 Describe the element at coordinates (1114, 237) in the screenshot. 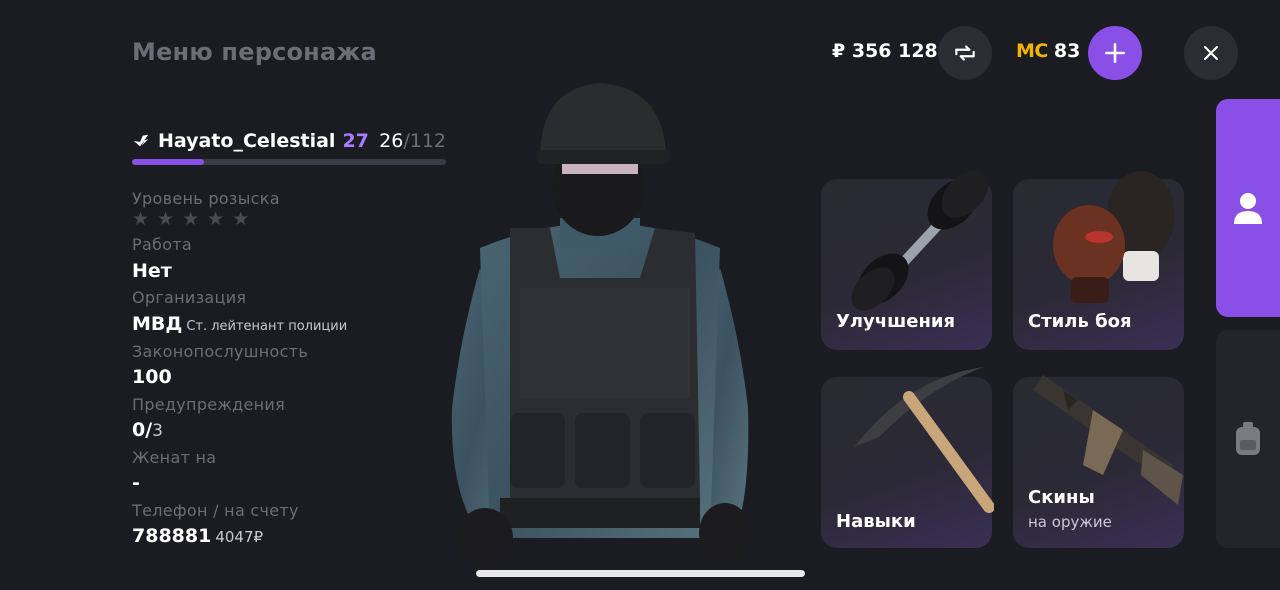

I see `boxing-gloves-icon` at that location.